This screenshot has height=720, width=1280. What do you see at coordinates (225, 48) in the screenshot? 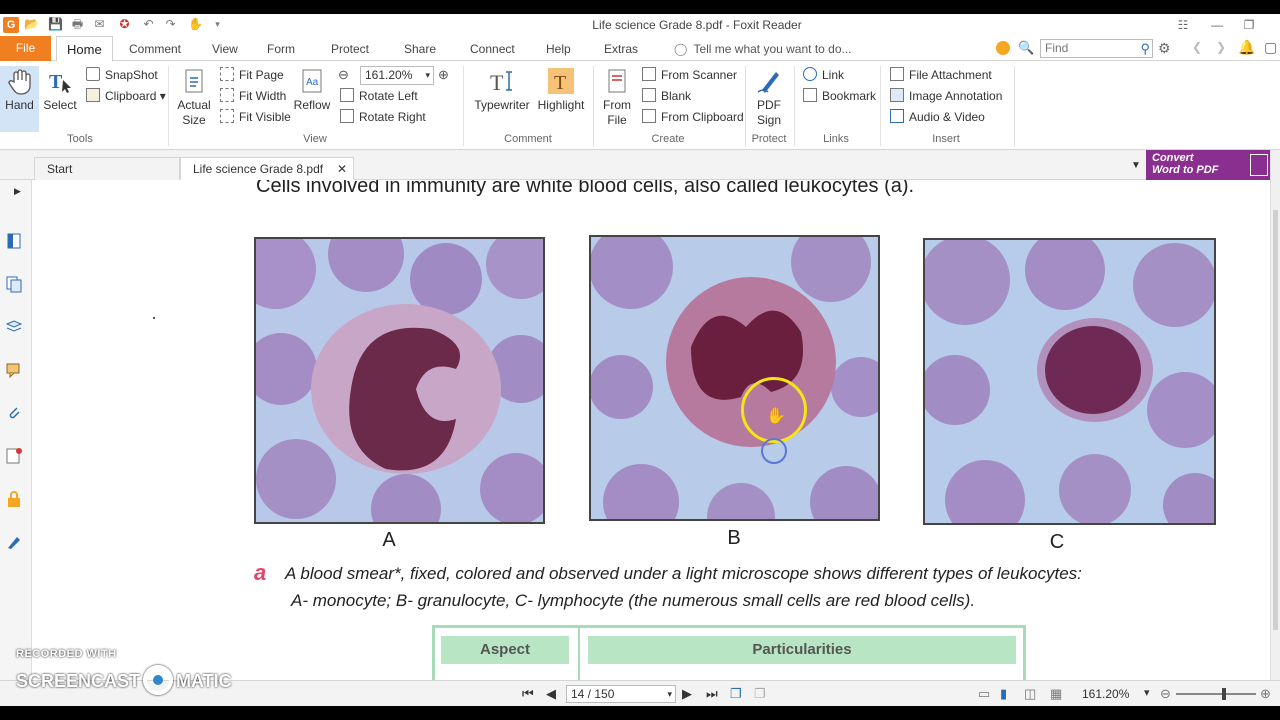
I see `tab-view: View` at bounding box center [225, 48].